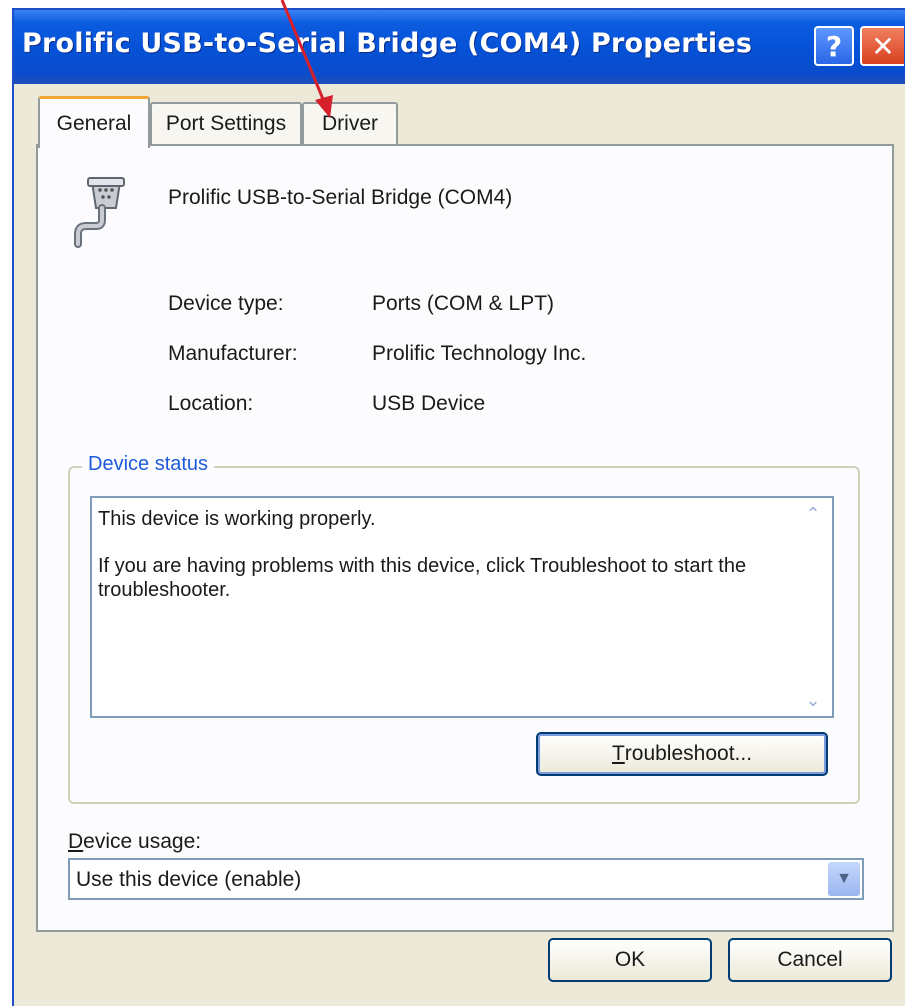  What do you see at coordinates (479, 353) in the screenshot?
I see `manufacturer-value: Prolific Technology Inc.` at bounding box center [479, 353].